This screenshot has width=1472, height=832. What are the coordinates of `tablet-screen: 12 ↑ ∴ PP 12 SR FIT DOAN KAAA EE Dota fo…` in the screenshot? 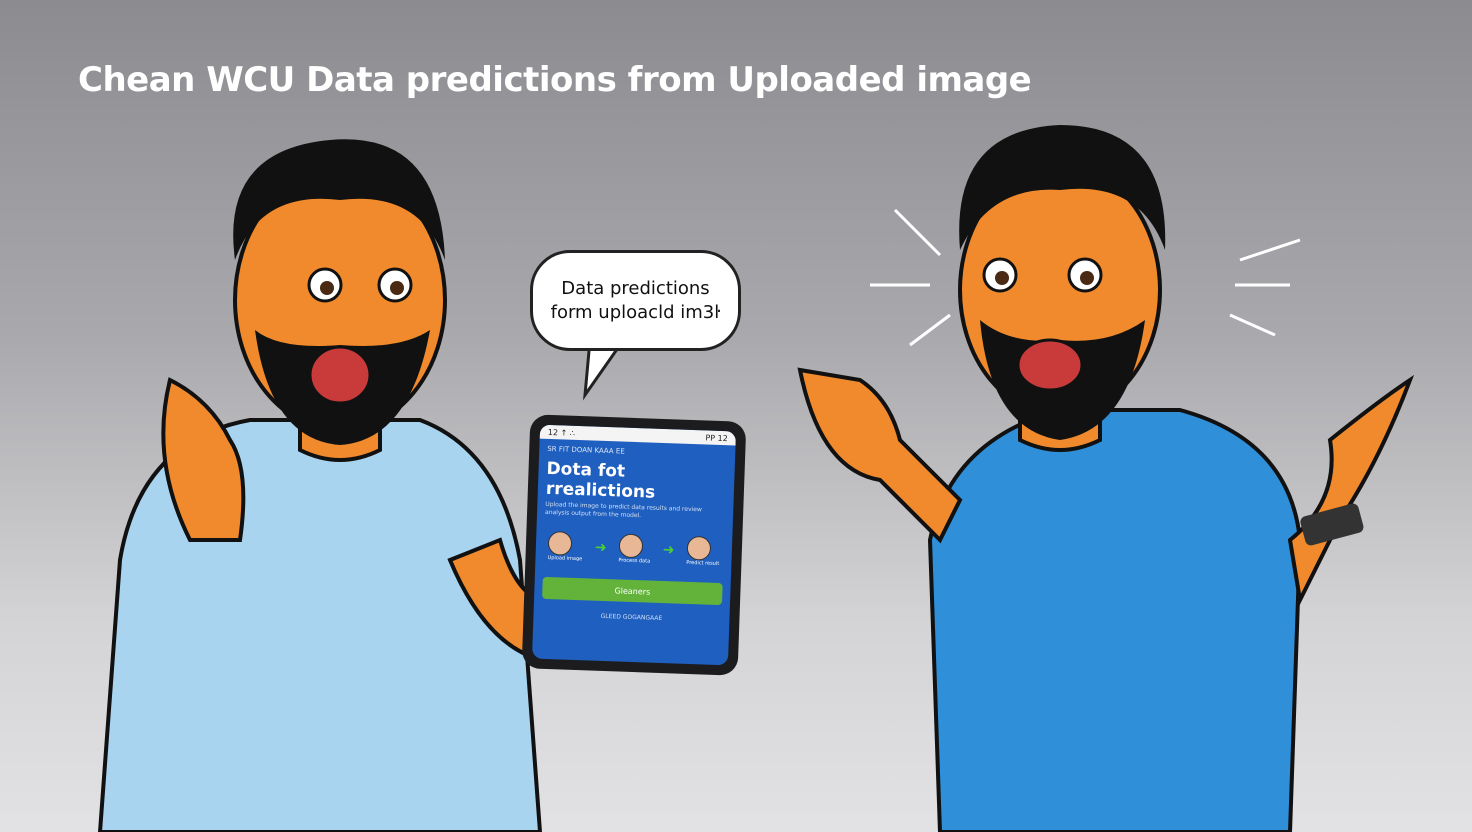 It's located at (634, 545).